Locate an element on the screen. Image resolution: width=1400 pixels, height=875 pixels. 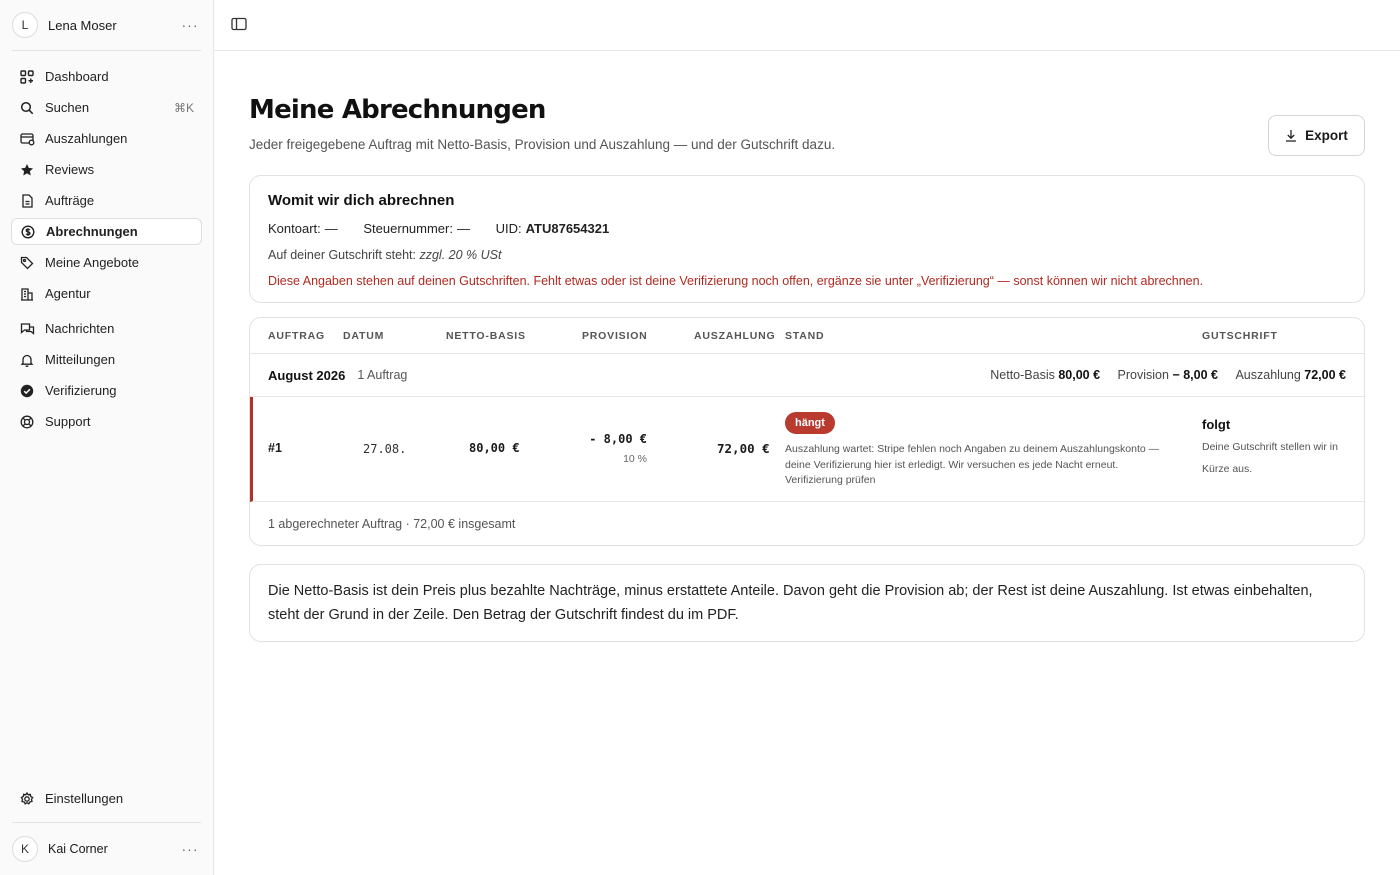
sidebar-item-offers: Meine Angebote is located at coordinates (106, 262).